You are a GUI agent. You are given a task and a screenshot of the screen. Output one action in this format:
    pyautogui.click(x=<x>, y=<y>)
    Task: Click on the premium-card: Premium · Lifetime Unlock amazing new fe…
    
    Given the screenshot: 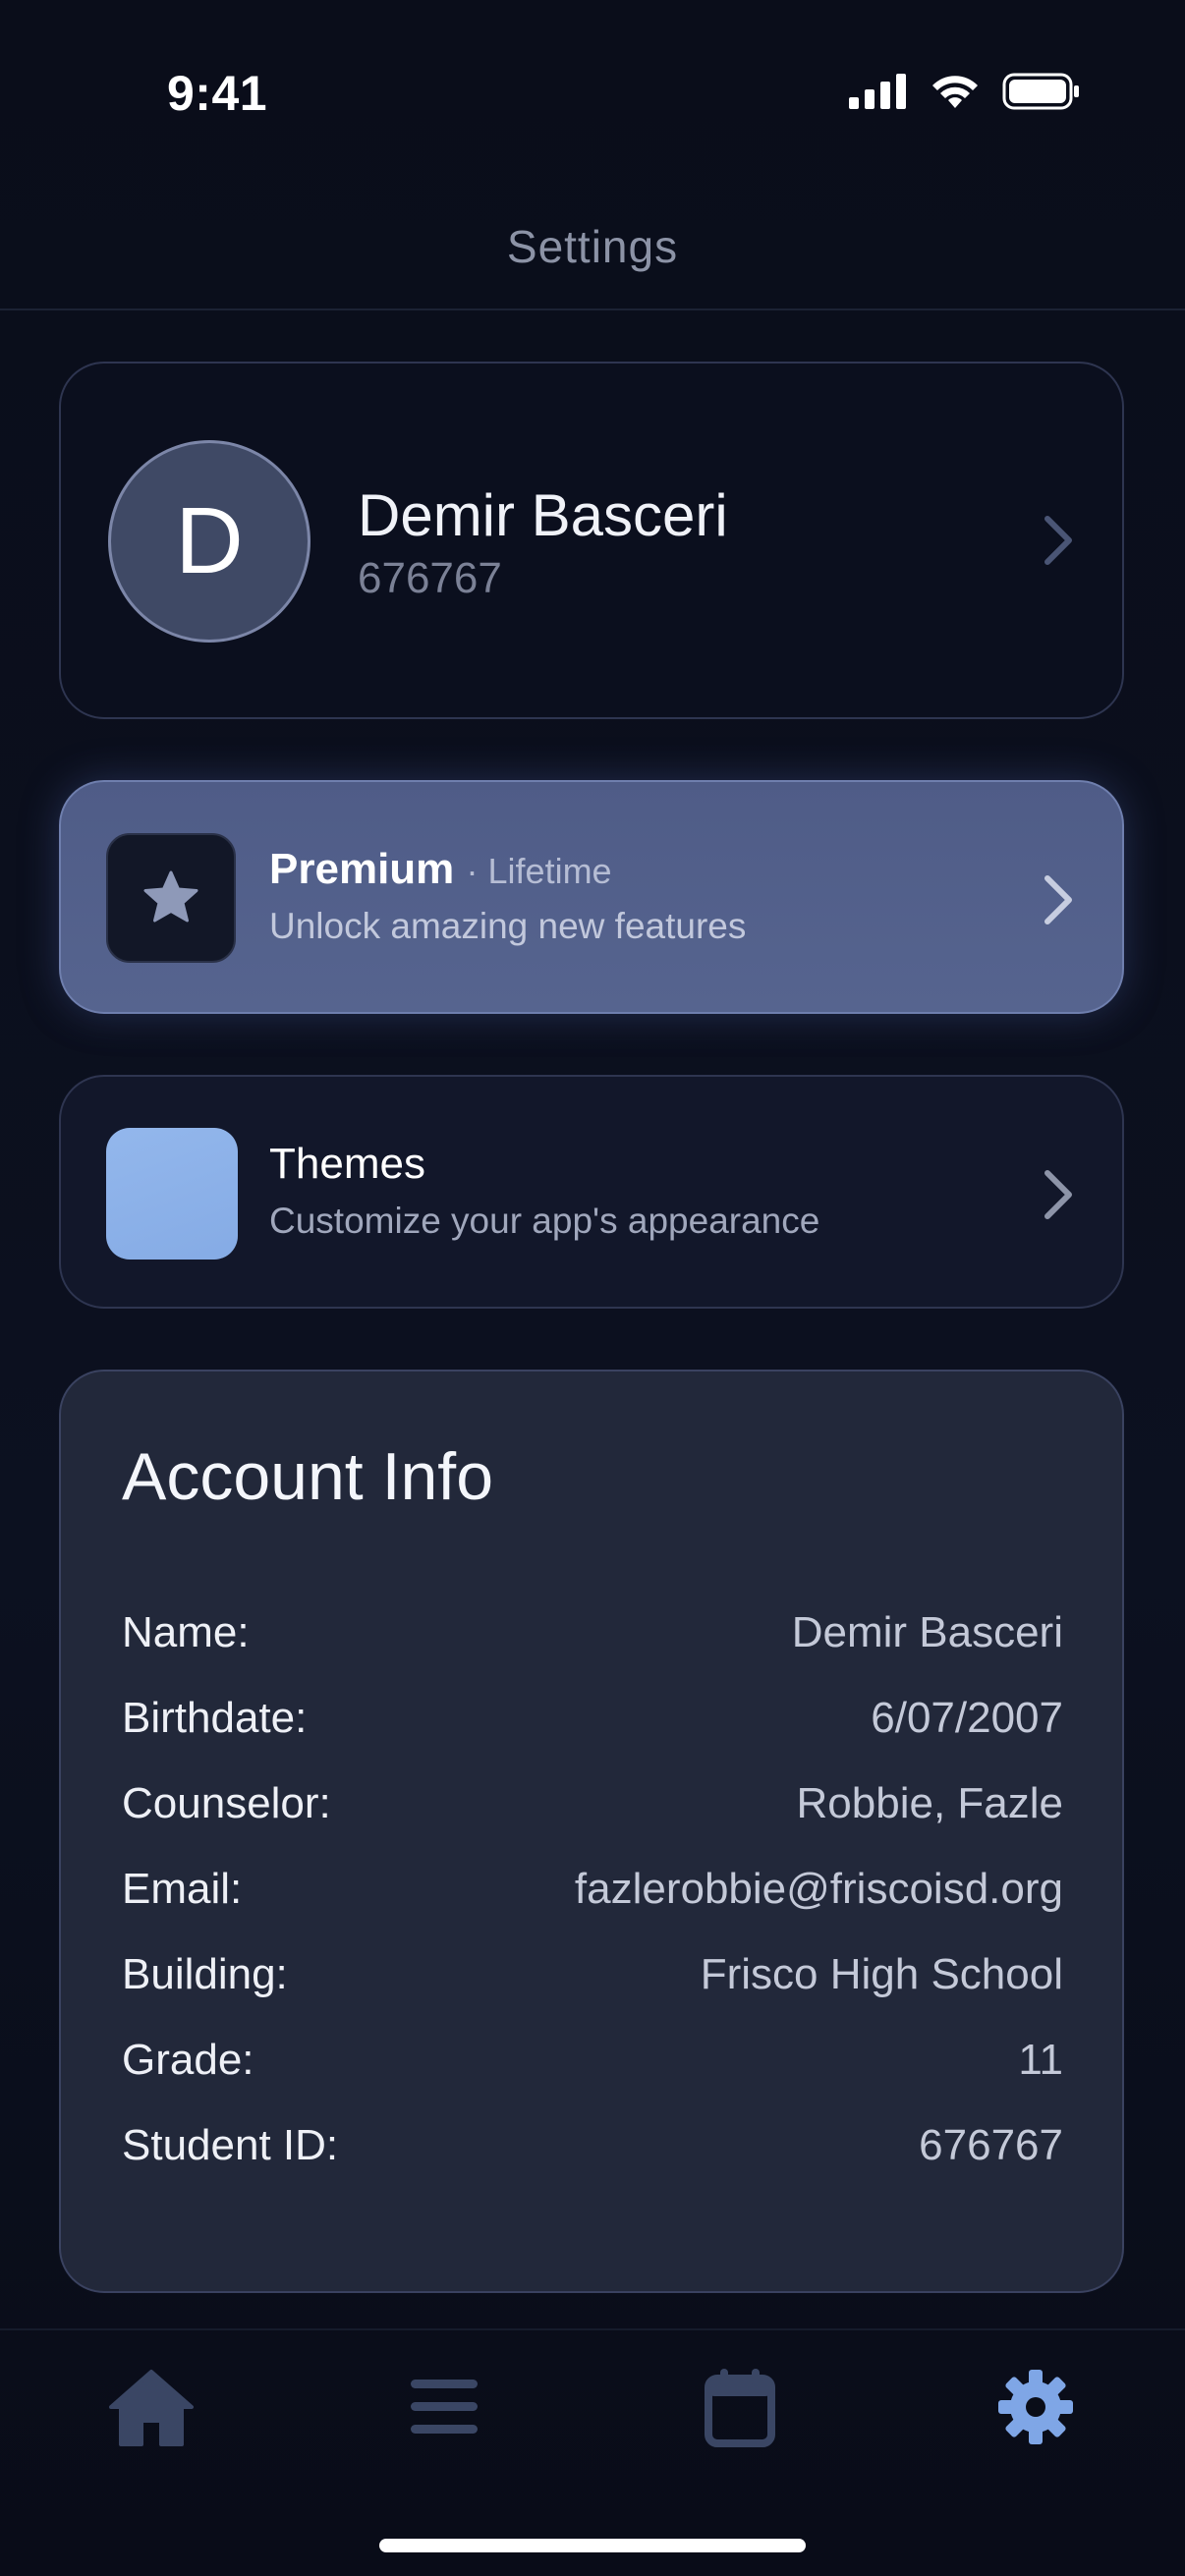 What is the action you would take?
    pyautogui.click(x=592, y=897)
    